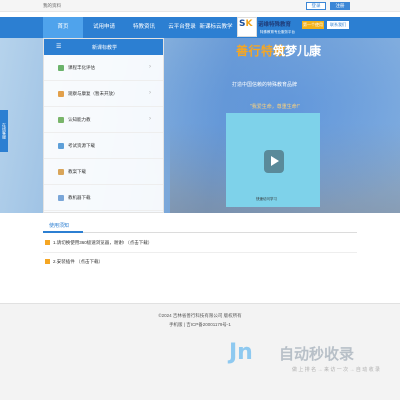 The image size is (400, 400). What do you see at coordinates (93, 93) in the screenshot?
I see `menu-item-label: 观察与康复（暂未开放）` at bounding box center [93, 93].